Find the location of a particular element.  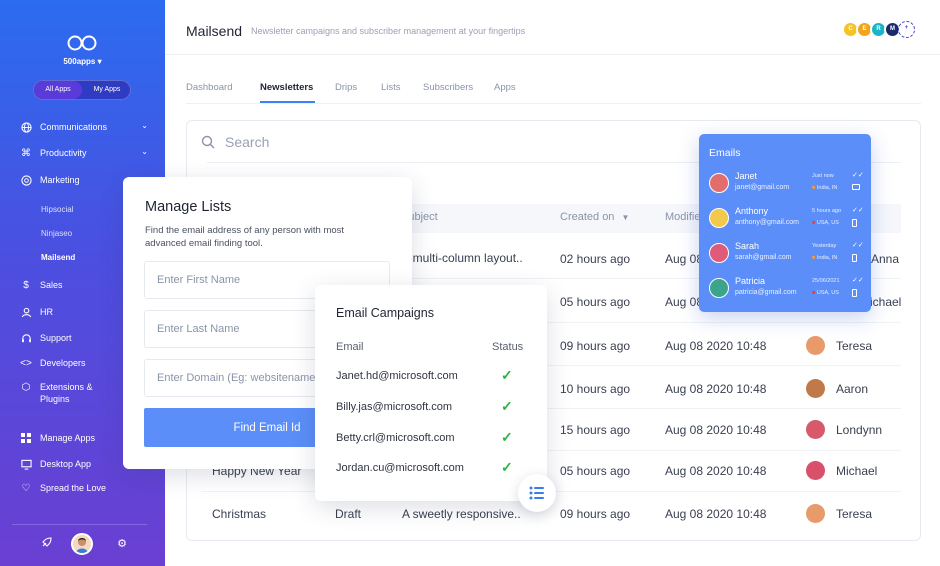

contact-email: janet@gmail.com is located at coordinates (762, 187).